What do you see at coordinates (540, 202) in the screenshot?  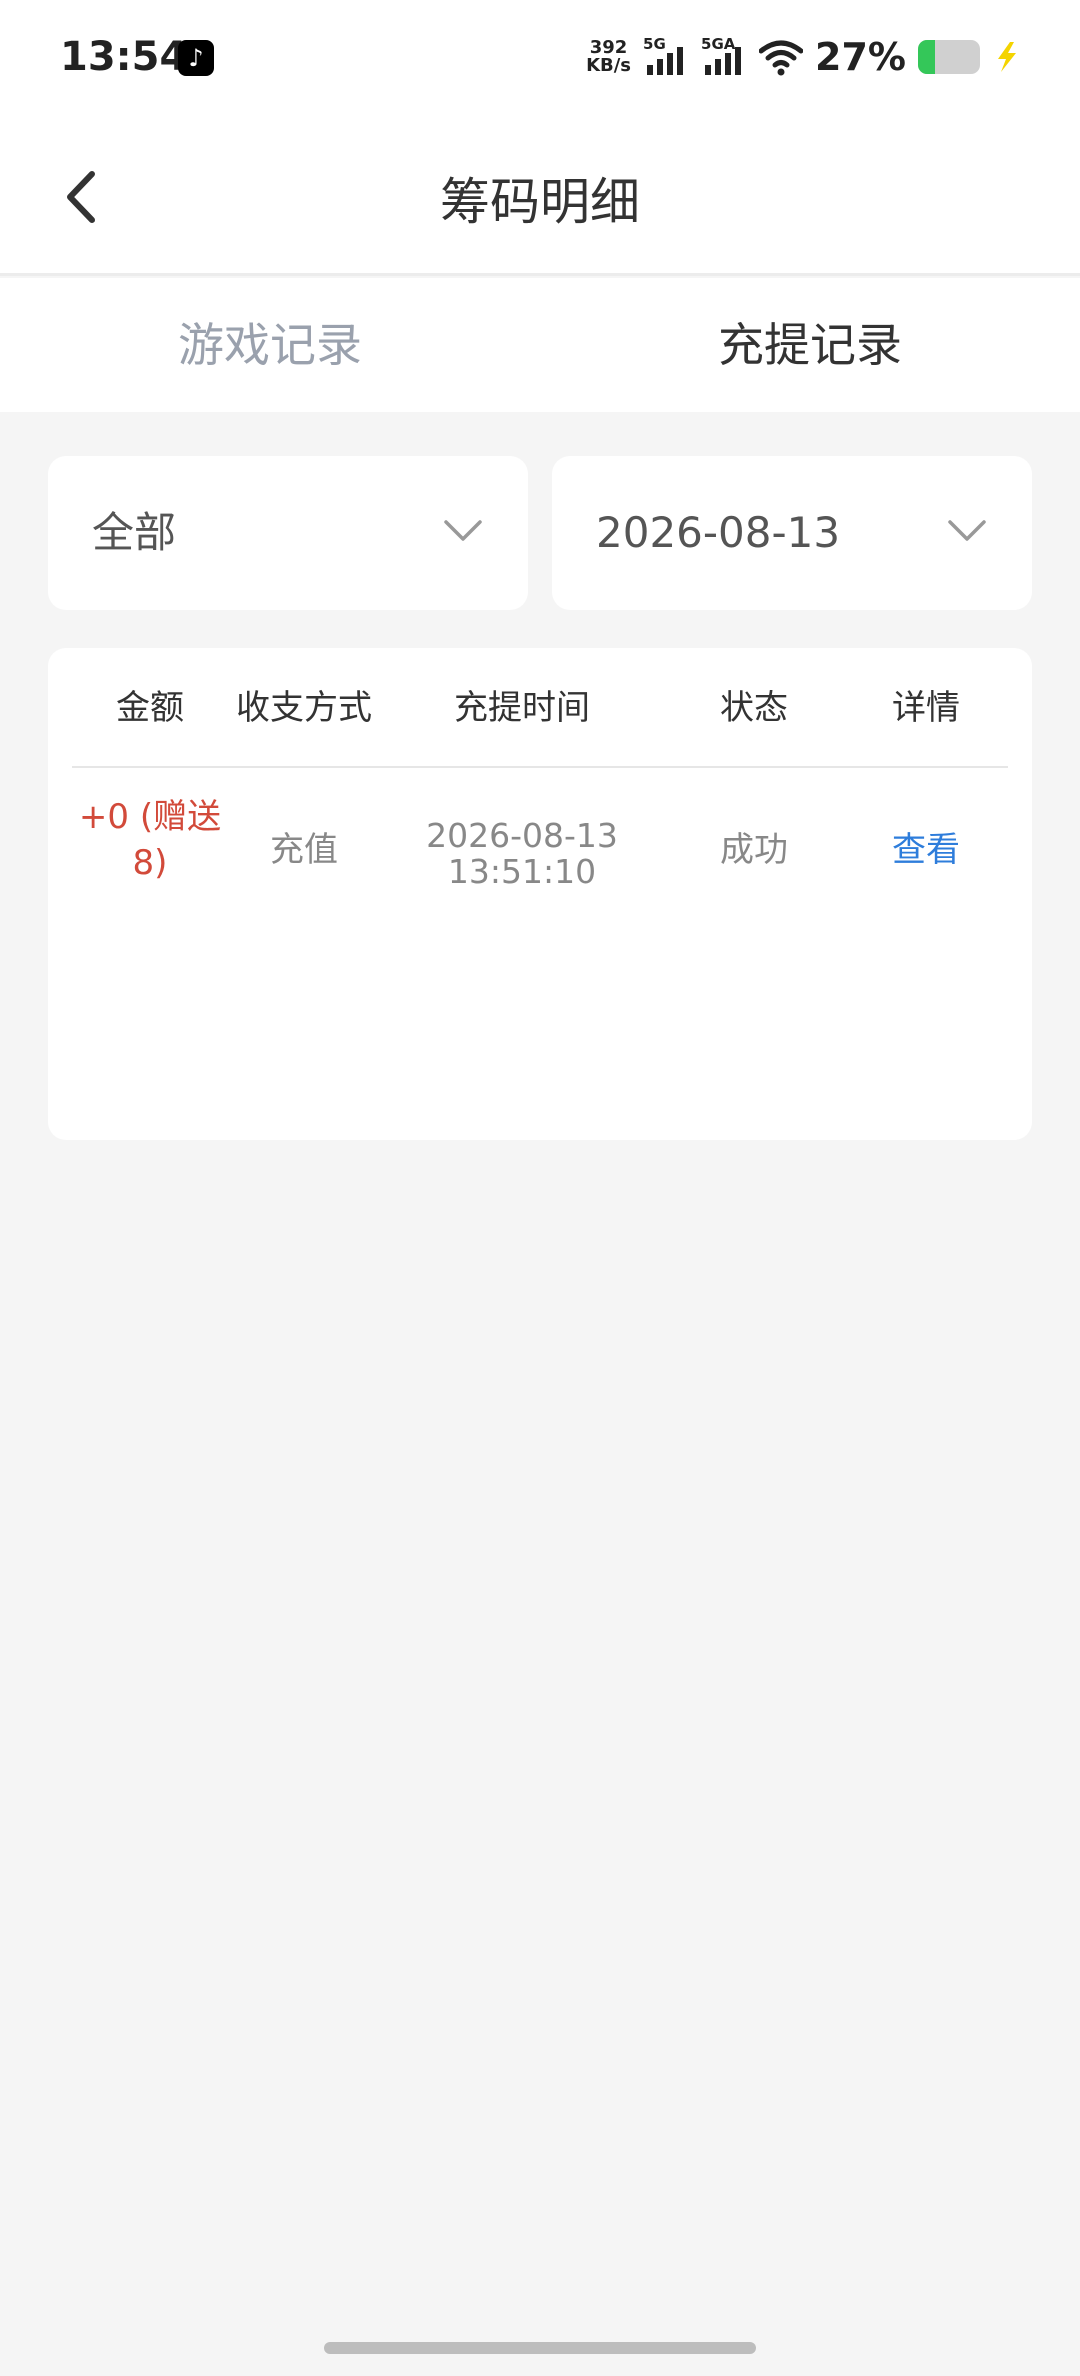 I see `page-title: 筹码明细` at bounding box center [540, 202].